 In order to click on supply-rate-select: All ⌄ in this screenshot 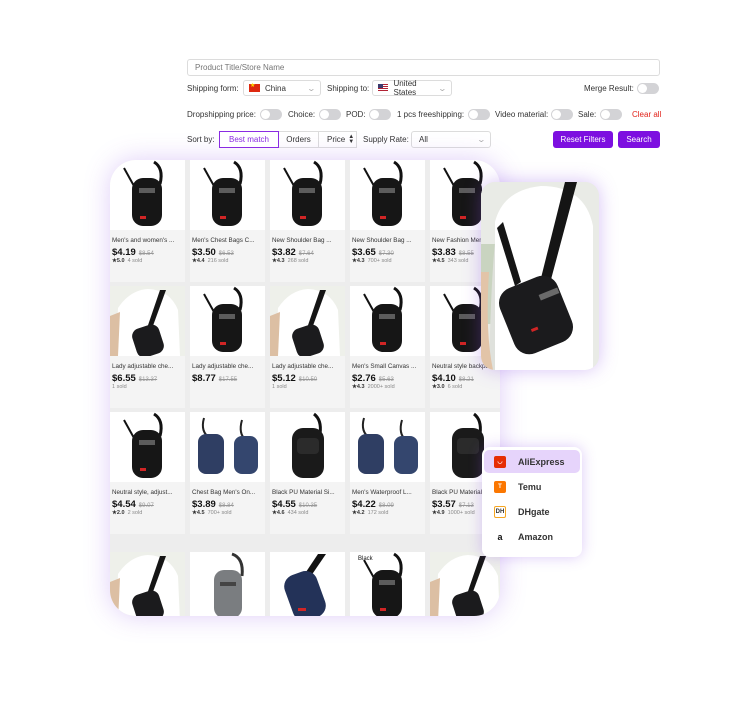, I will do `click(451, 139)`.